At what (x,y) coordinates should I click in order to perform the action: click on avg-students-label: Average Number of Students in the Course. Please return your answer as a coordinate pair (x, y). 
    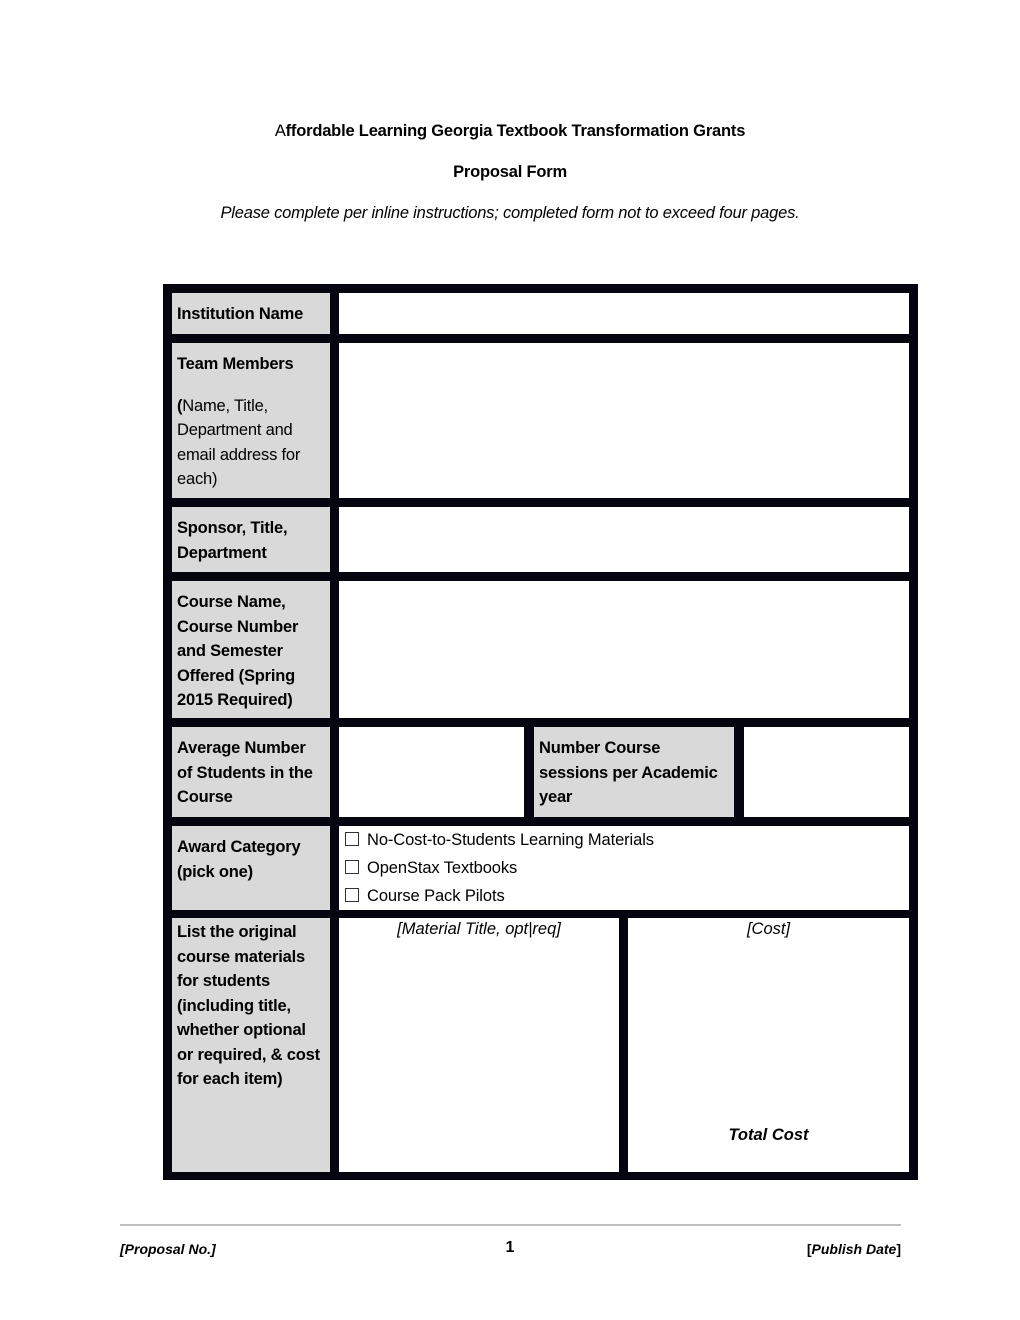
    Looking at the image, I should click on (251, 772).